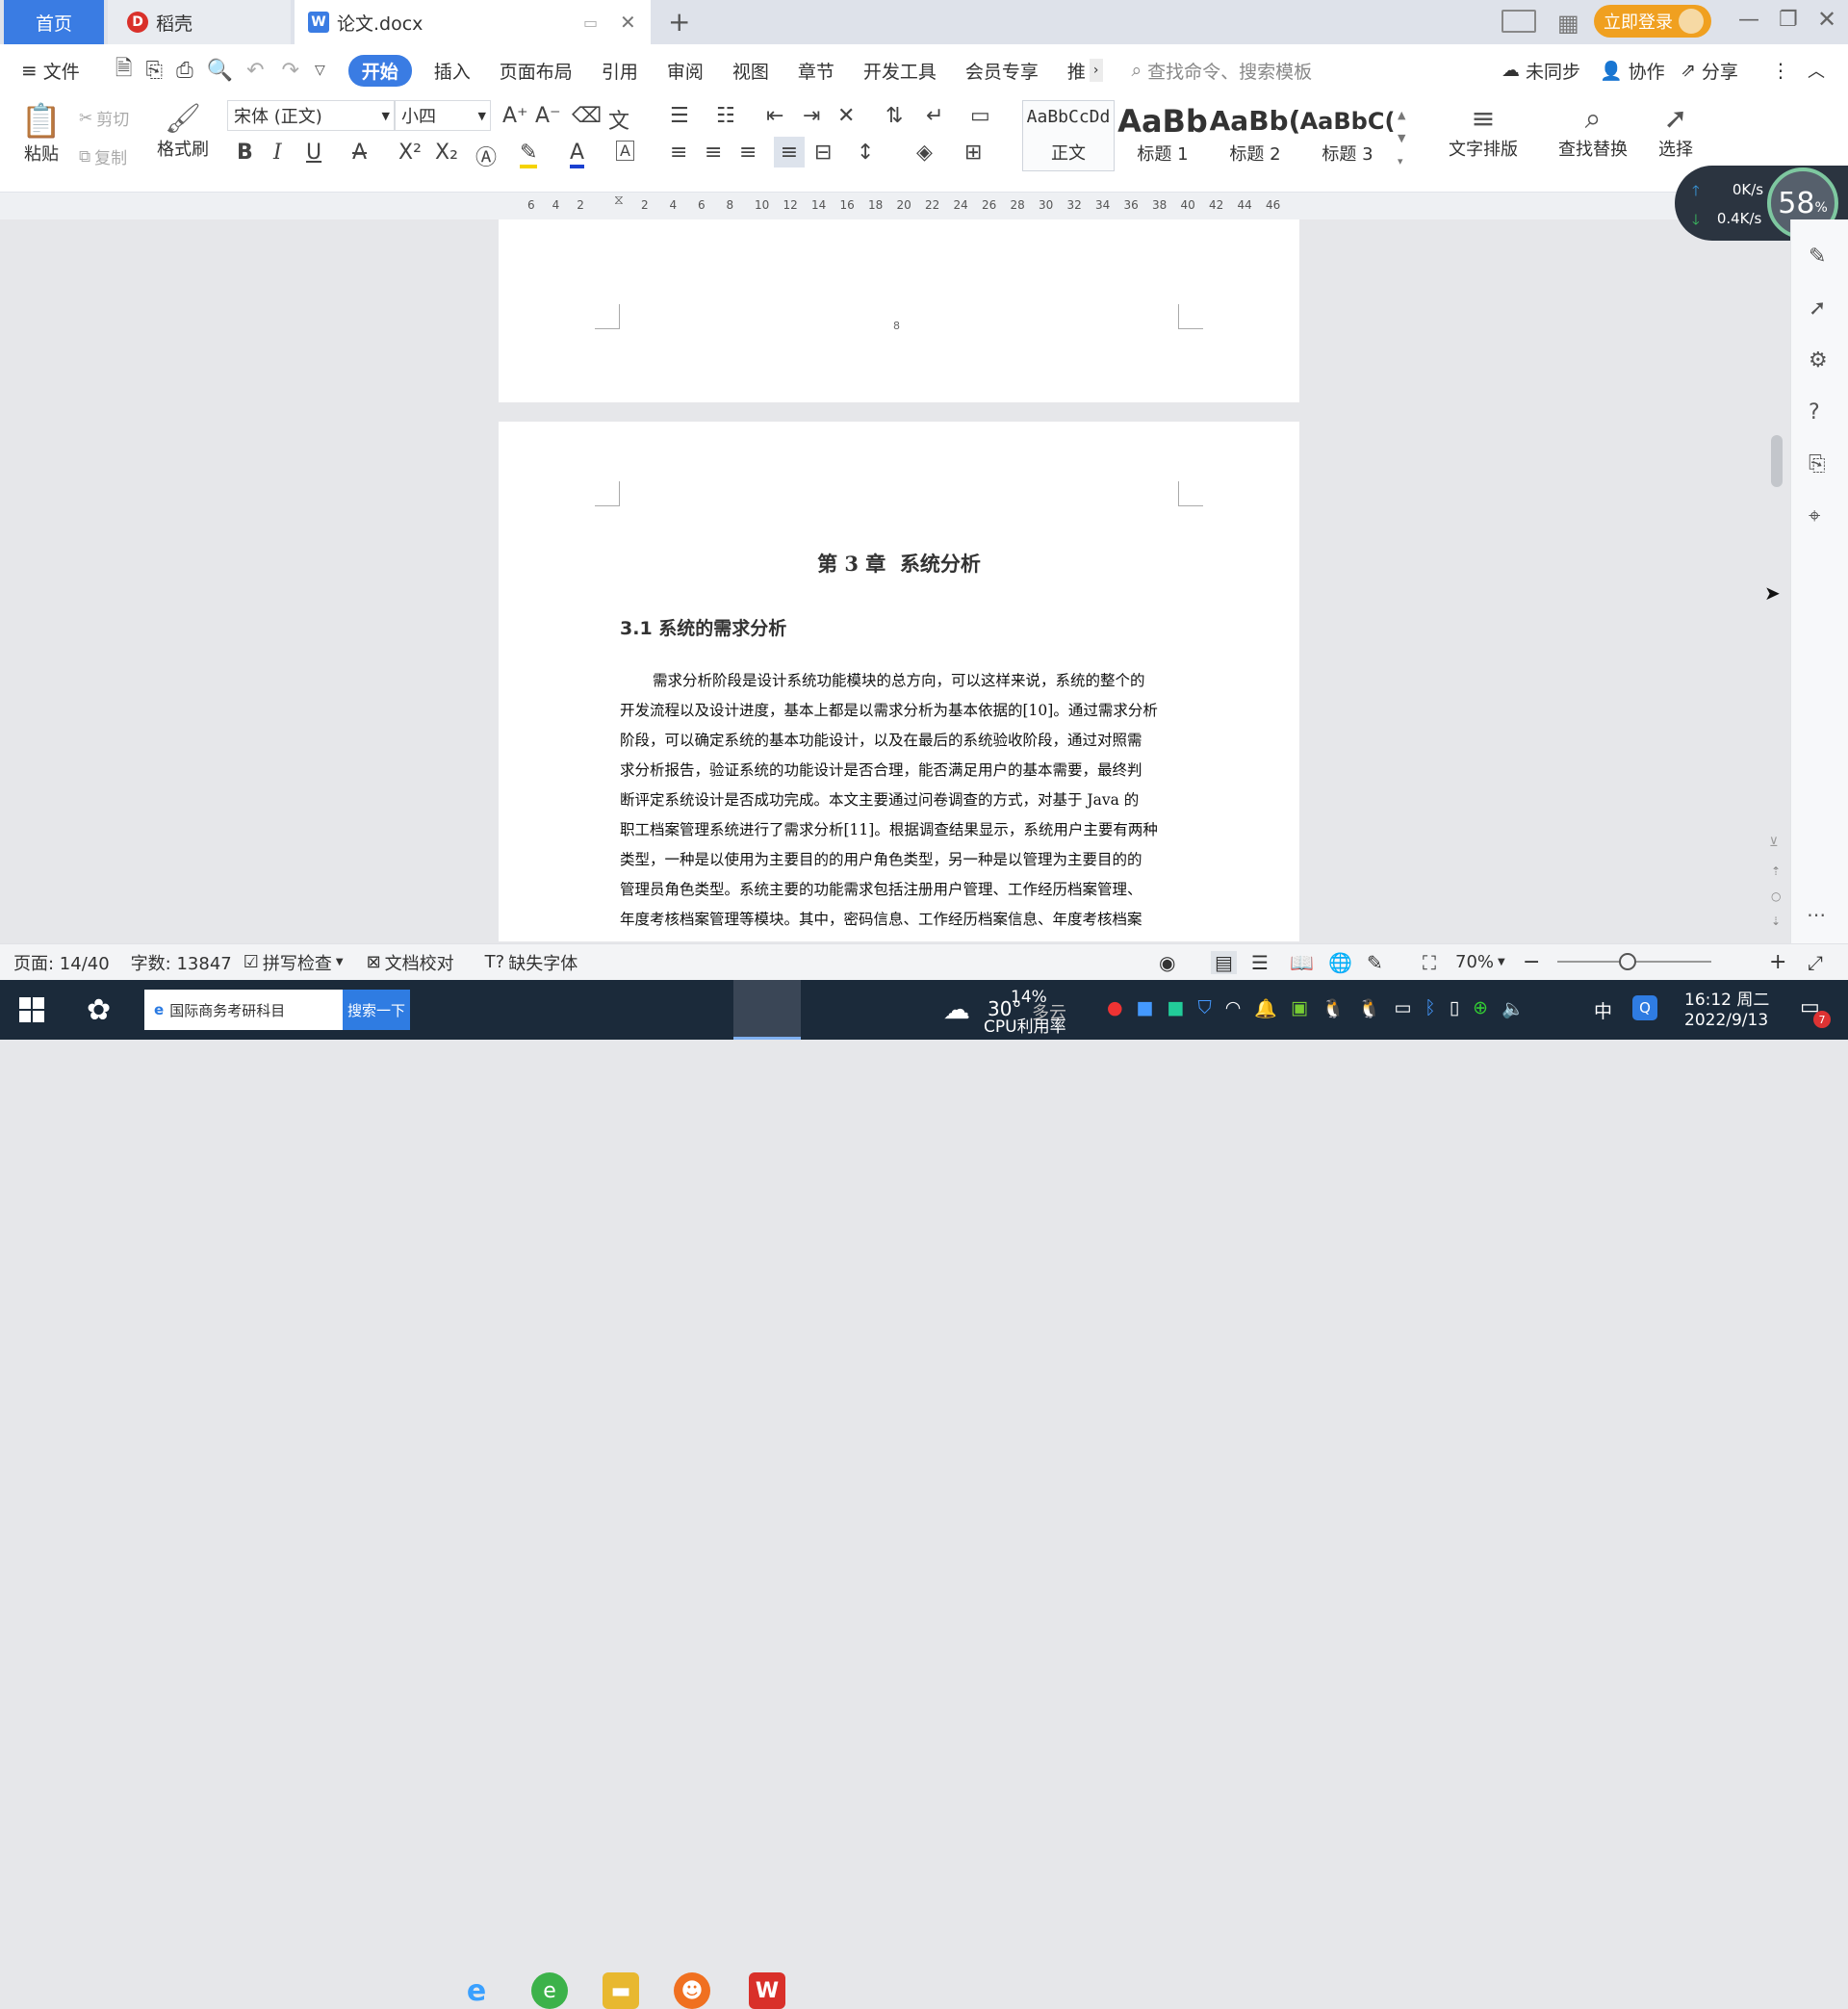 This screenshot has height=2009, width=1848. I want to click on tray-shield-icon: ⛉, so click(1205, 1008).